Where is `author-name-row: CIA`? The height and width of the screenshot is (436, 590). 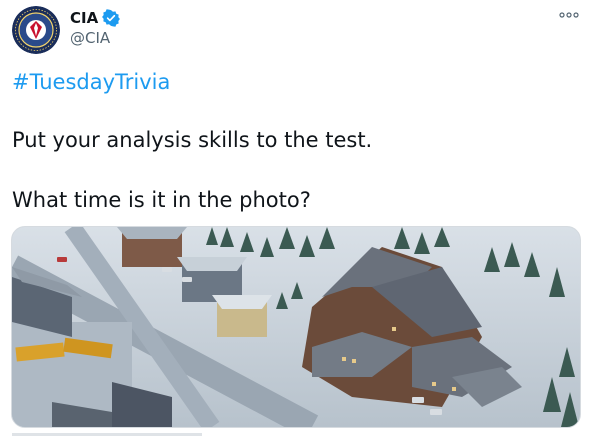 author-name-row: CIA is located at coordinates (95, 18).